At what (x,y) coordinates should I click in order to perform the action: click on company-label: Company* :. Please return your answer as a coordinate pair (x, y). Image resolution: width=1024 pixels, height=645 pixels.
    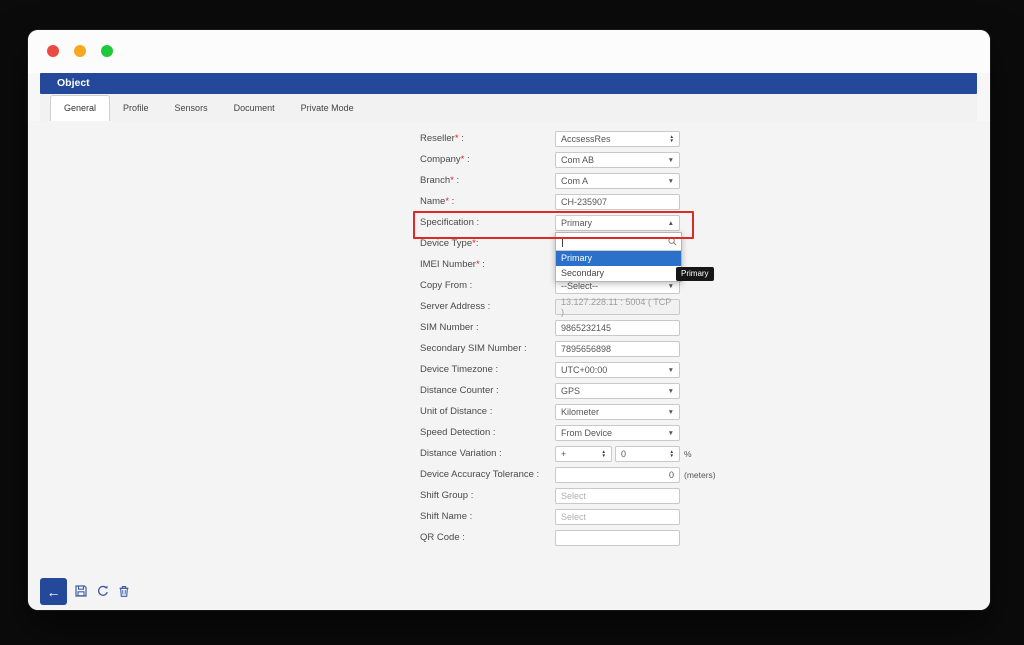
    Looking at the image, I should click on (445, 159).